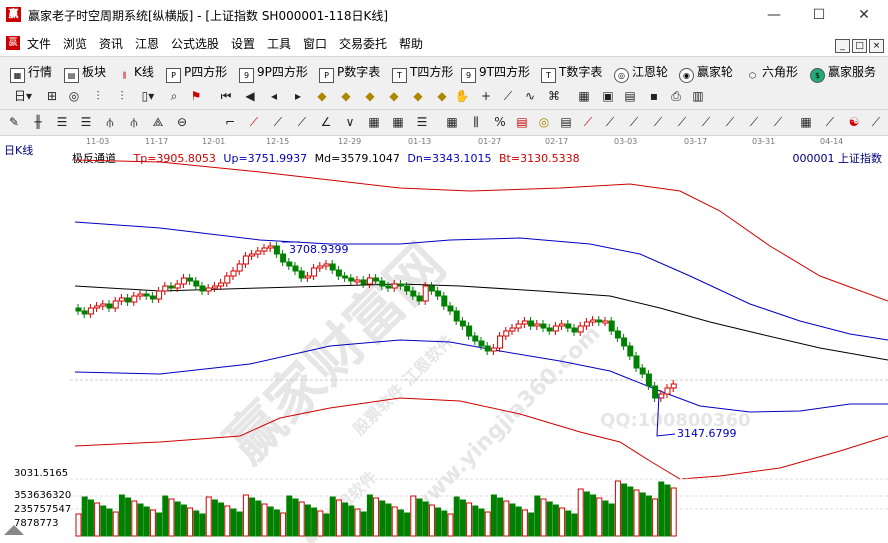 The image size is (888, 543). Describe the element at coordinates (571, 73) in the screenshot. I see `t-number-table-button: T T数字表` at that location.